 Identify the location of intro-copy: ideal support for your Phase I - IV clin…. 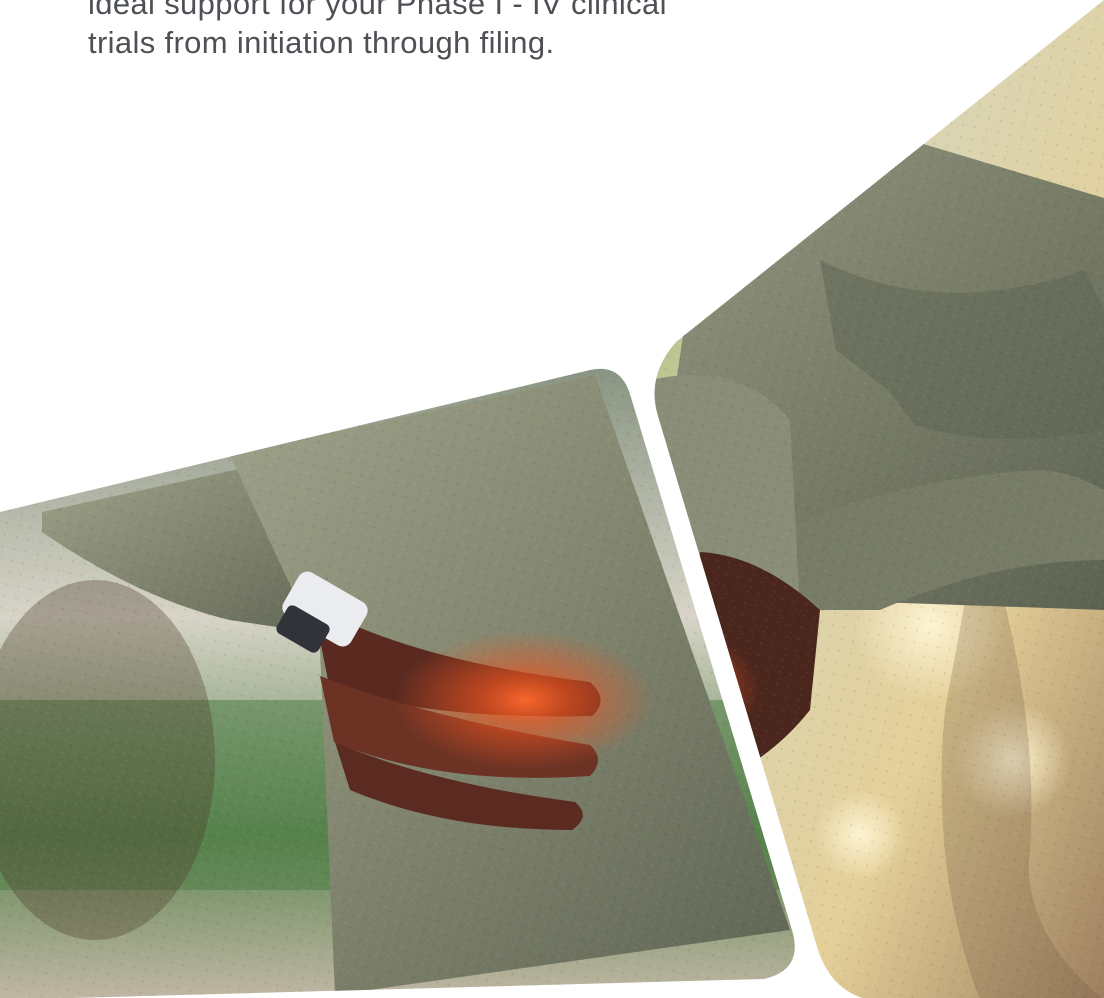
(448, 31).